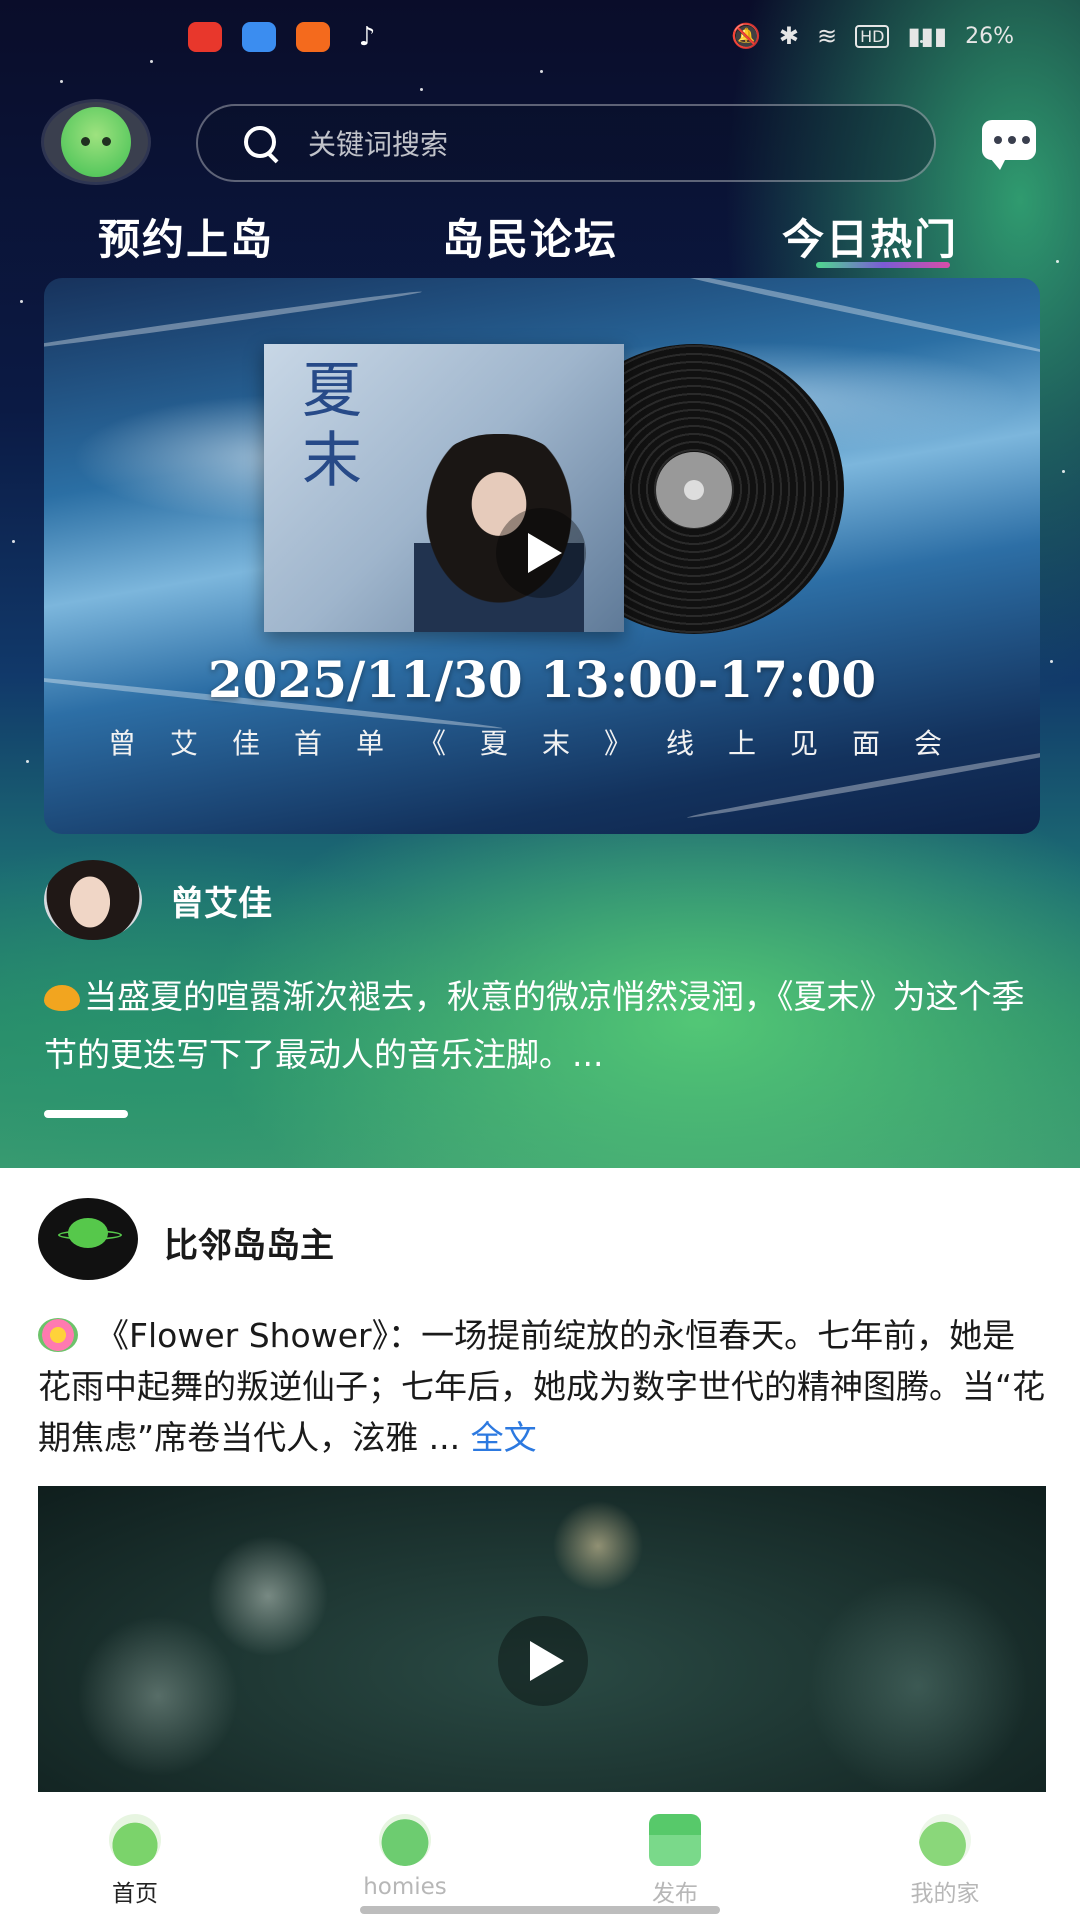 The height and width of the screenshot is (1920, 1080). I want to click on tiktok-app-icon: ♪, so click(367, 37).